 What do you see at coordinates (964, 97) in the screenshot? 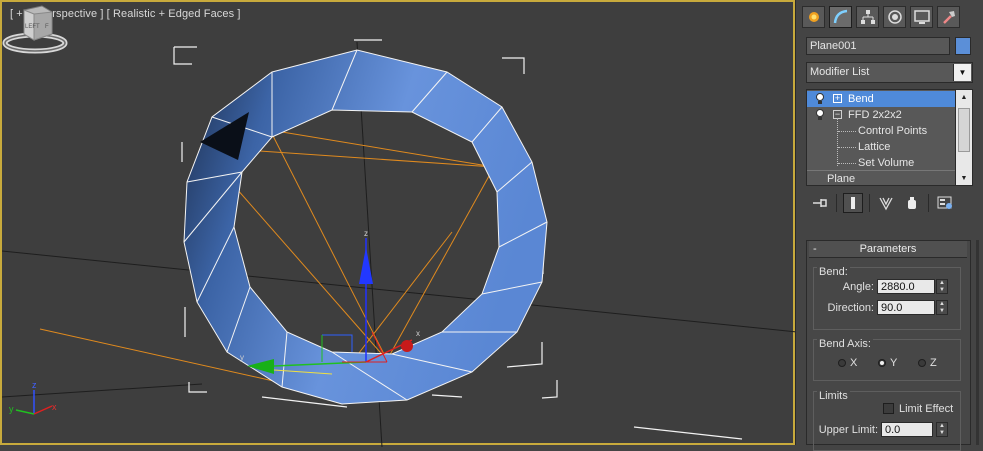
I see `scroll-up-icon: ▲` at bounding box center [964, 97].